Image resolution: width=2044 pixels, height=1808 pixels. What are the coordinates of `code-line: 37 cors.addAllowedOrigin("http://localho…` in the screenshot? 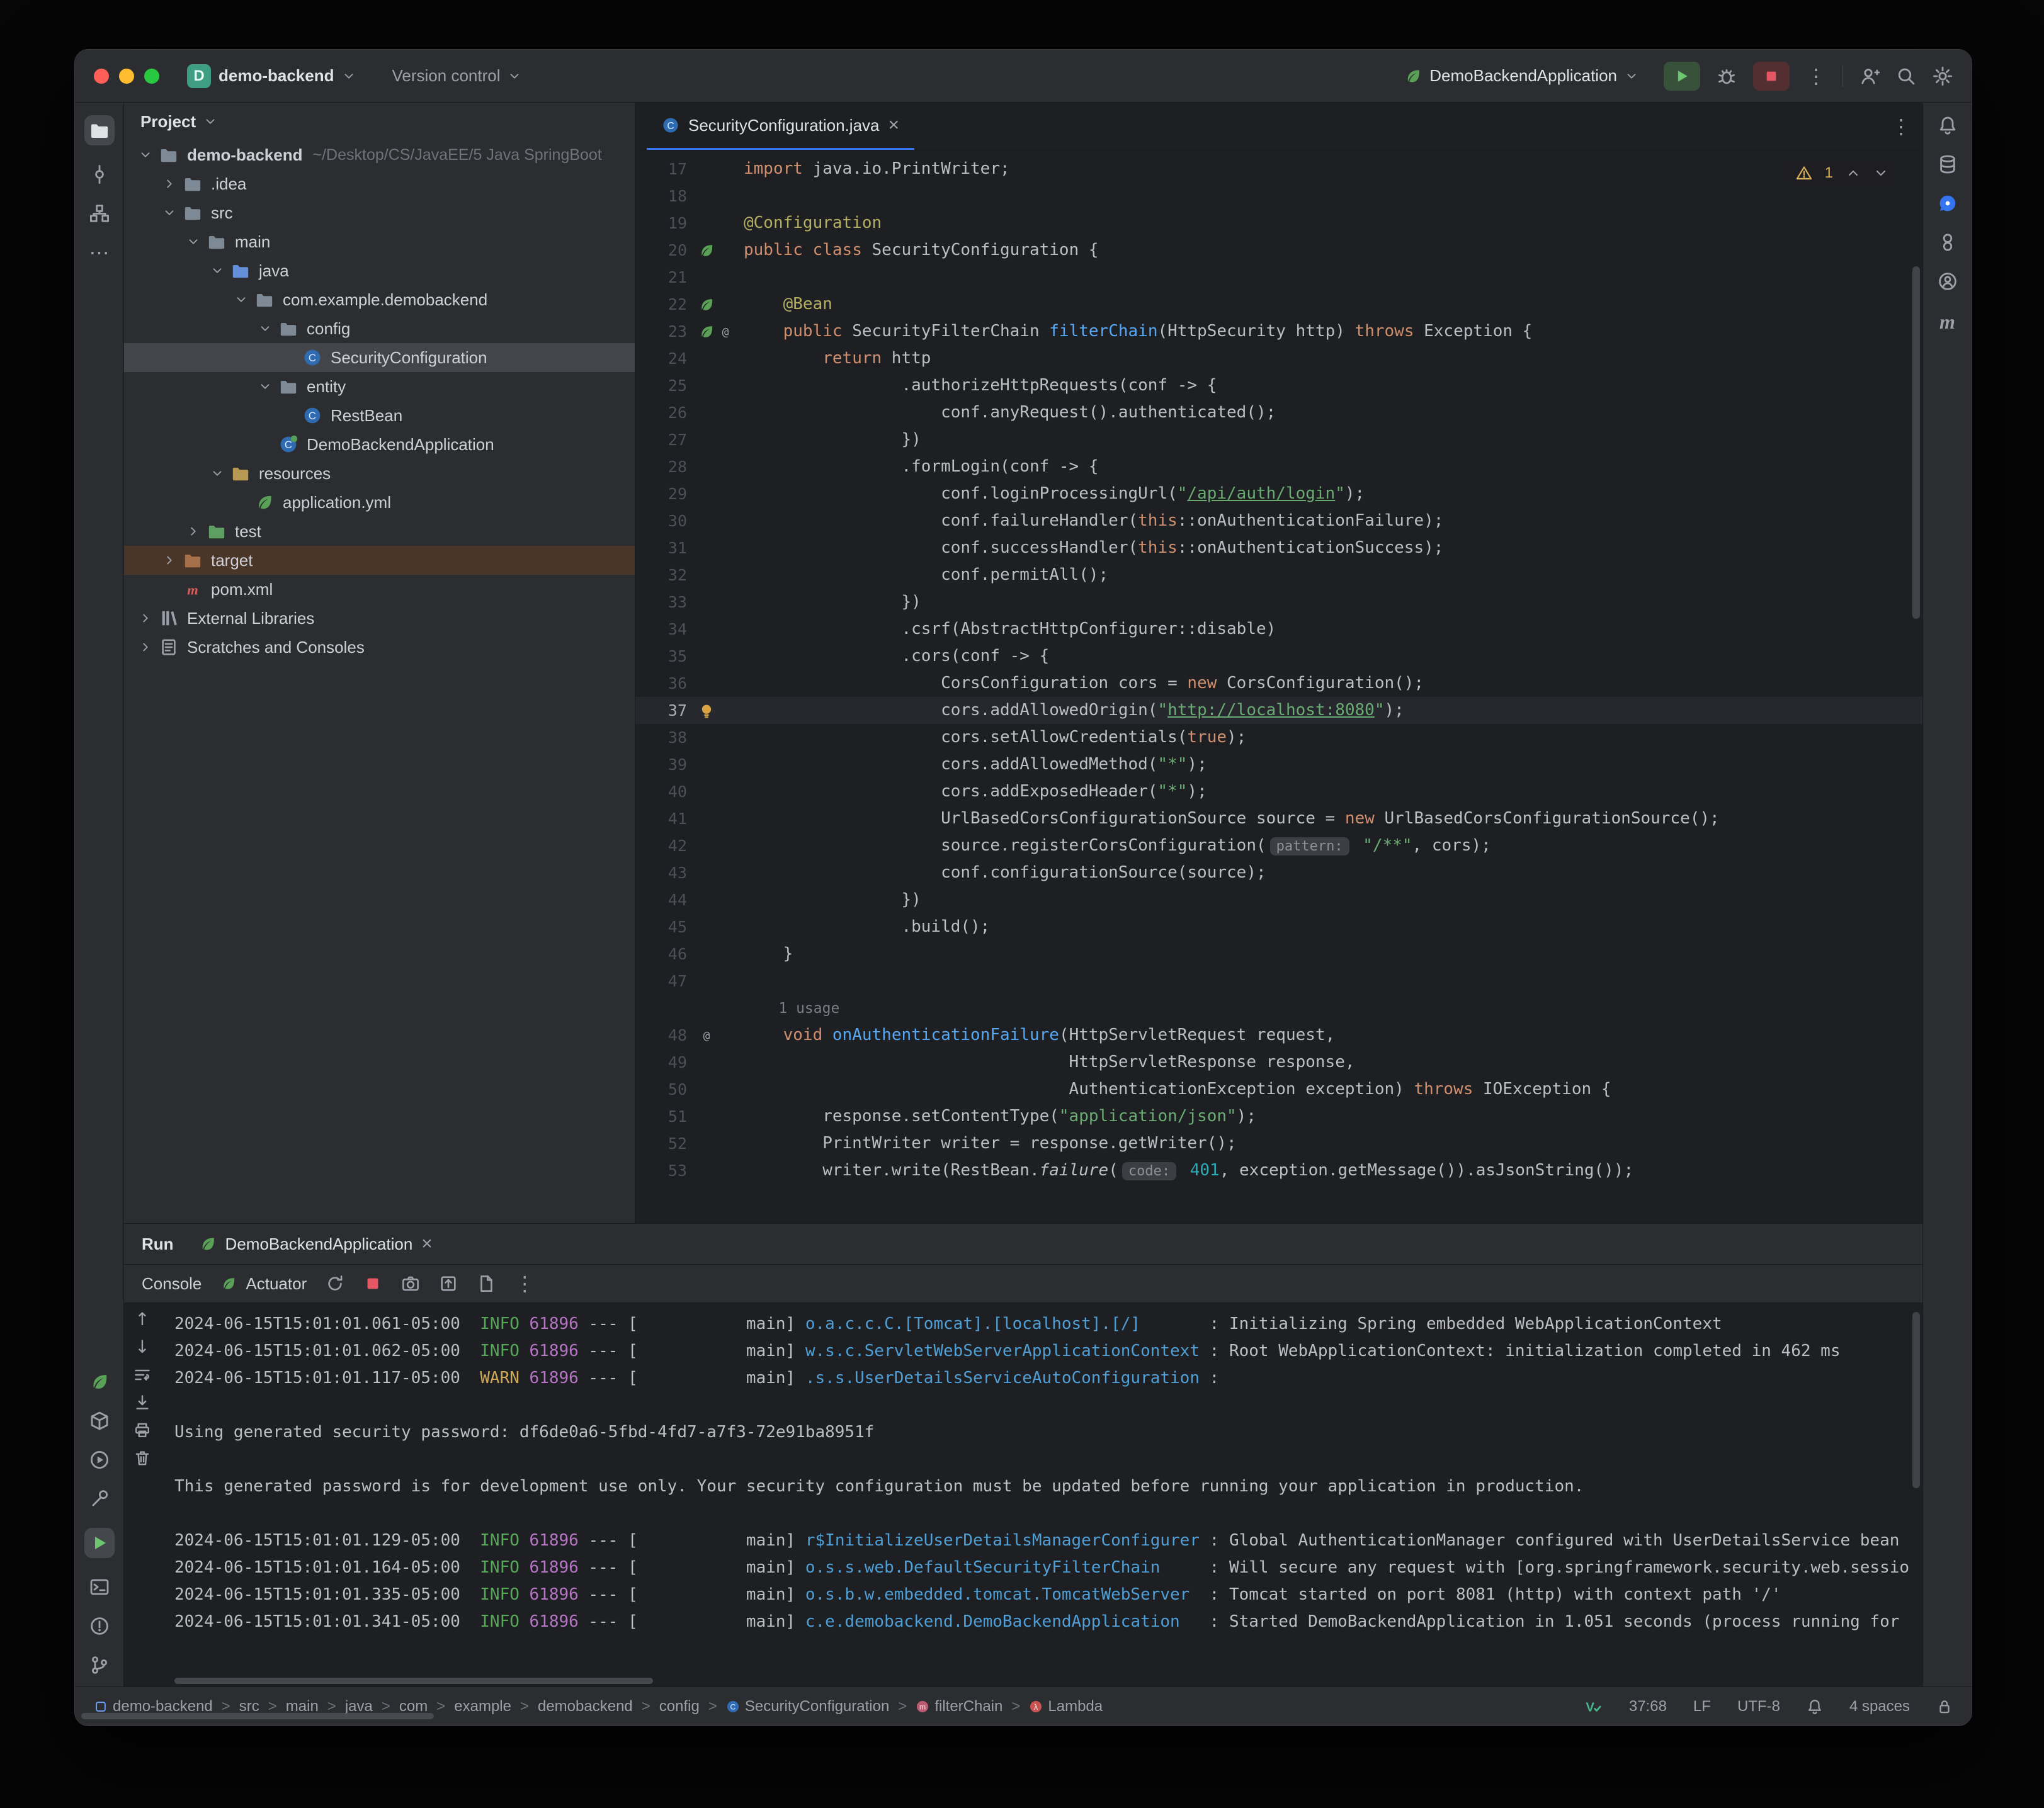 It's located at (1278, 710).